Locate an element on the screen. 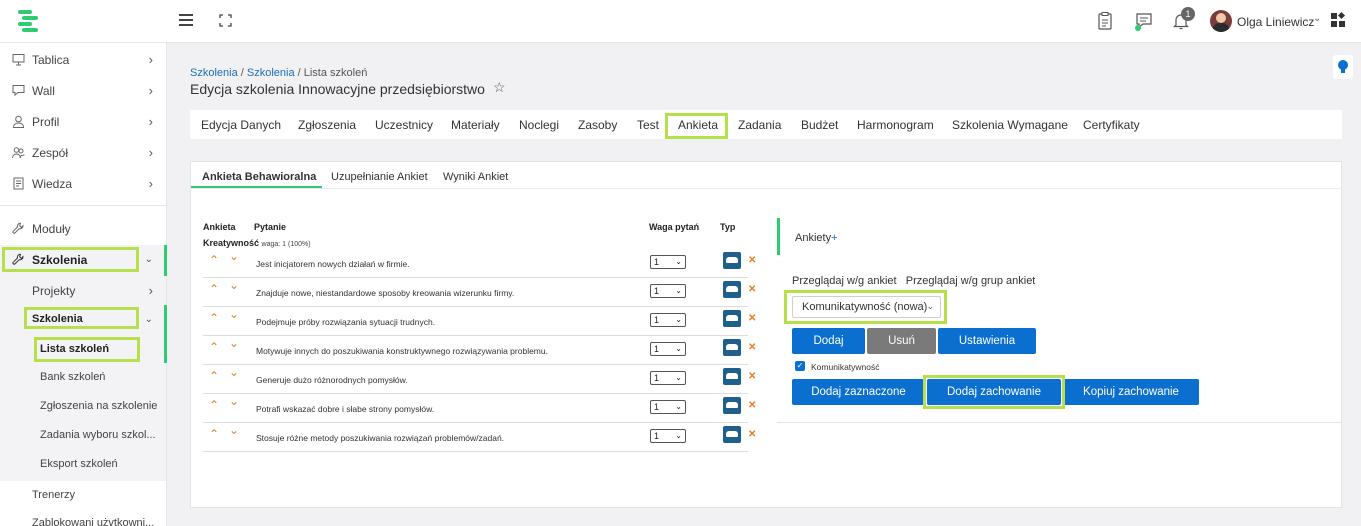 This screenshot has width=1361, height=526. user-name: Olga Liniewicz is located at coordinates (1275, 22).